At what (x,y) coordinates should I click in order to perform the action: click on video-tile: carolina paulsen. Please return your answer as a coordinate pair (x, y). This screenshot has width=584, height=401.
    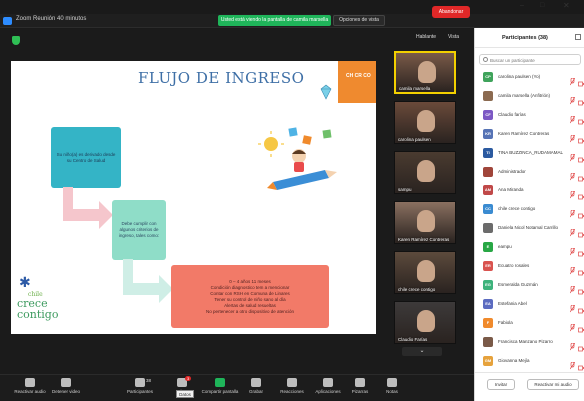
    Looking at the image, I should click on (425, 122).